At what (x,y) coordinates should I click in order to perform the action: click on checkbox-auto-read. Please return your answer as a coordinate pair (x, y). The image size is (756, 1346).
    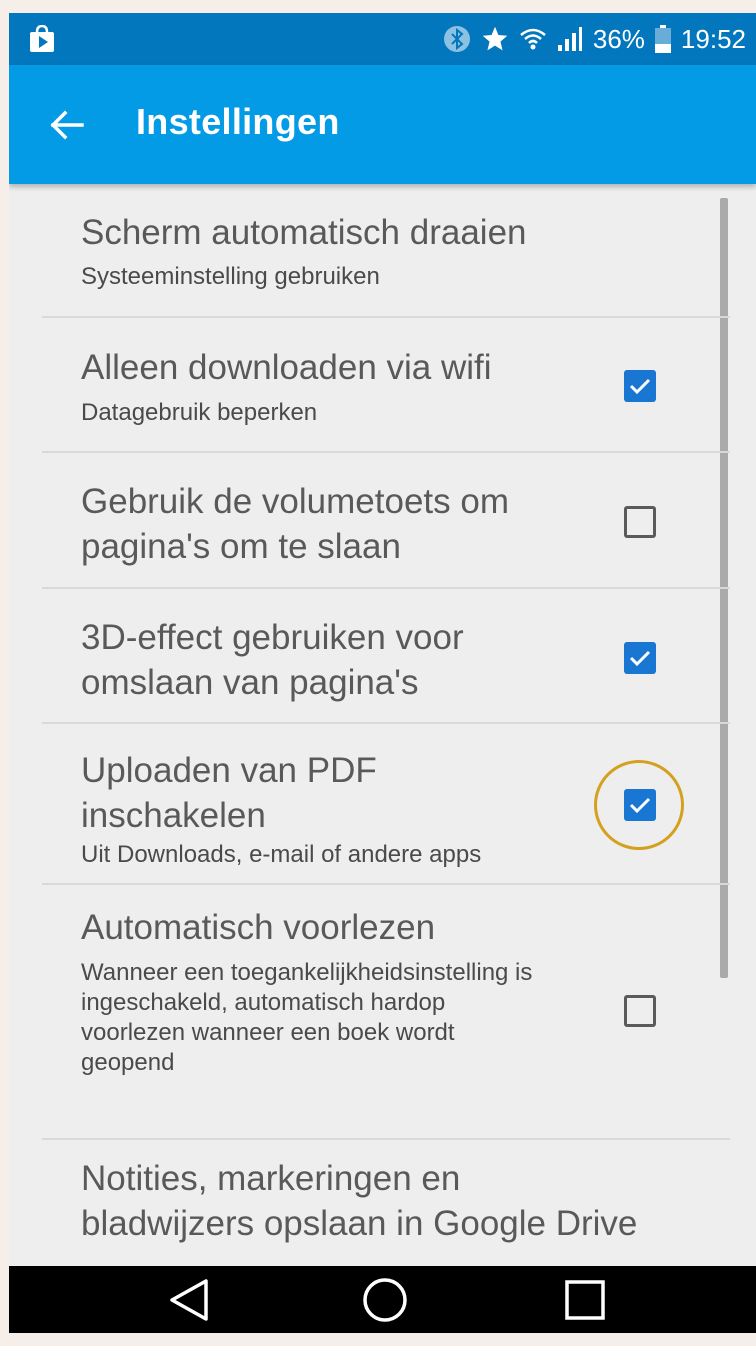
    Looking at the image, I should click on (640, 1011).